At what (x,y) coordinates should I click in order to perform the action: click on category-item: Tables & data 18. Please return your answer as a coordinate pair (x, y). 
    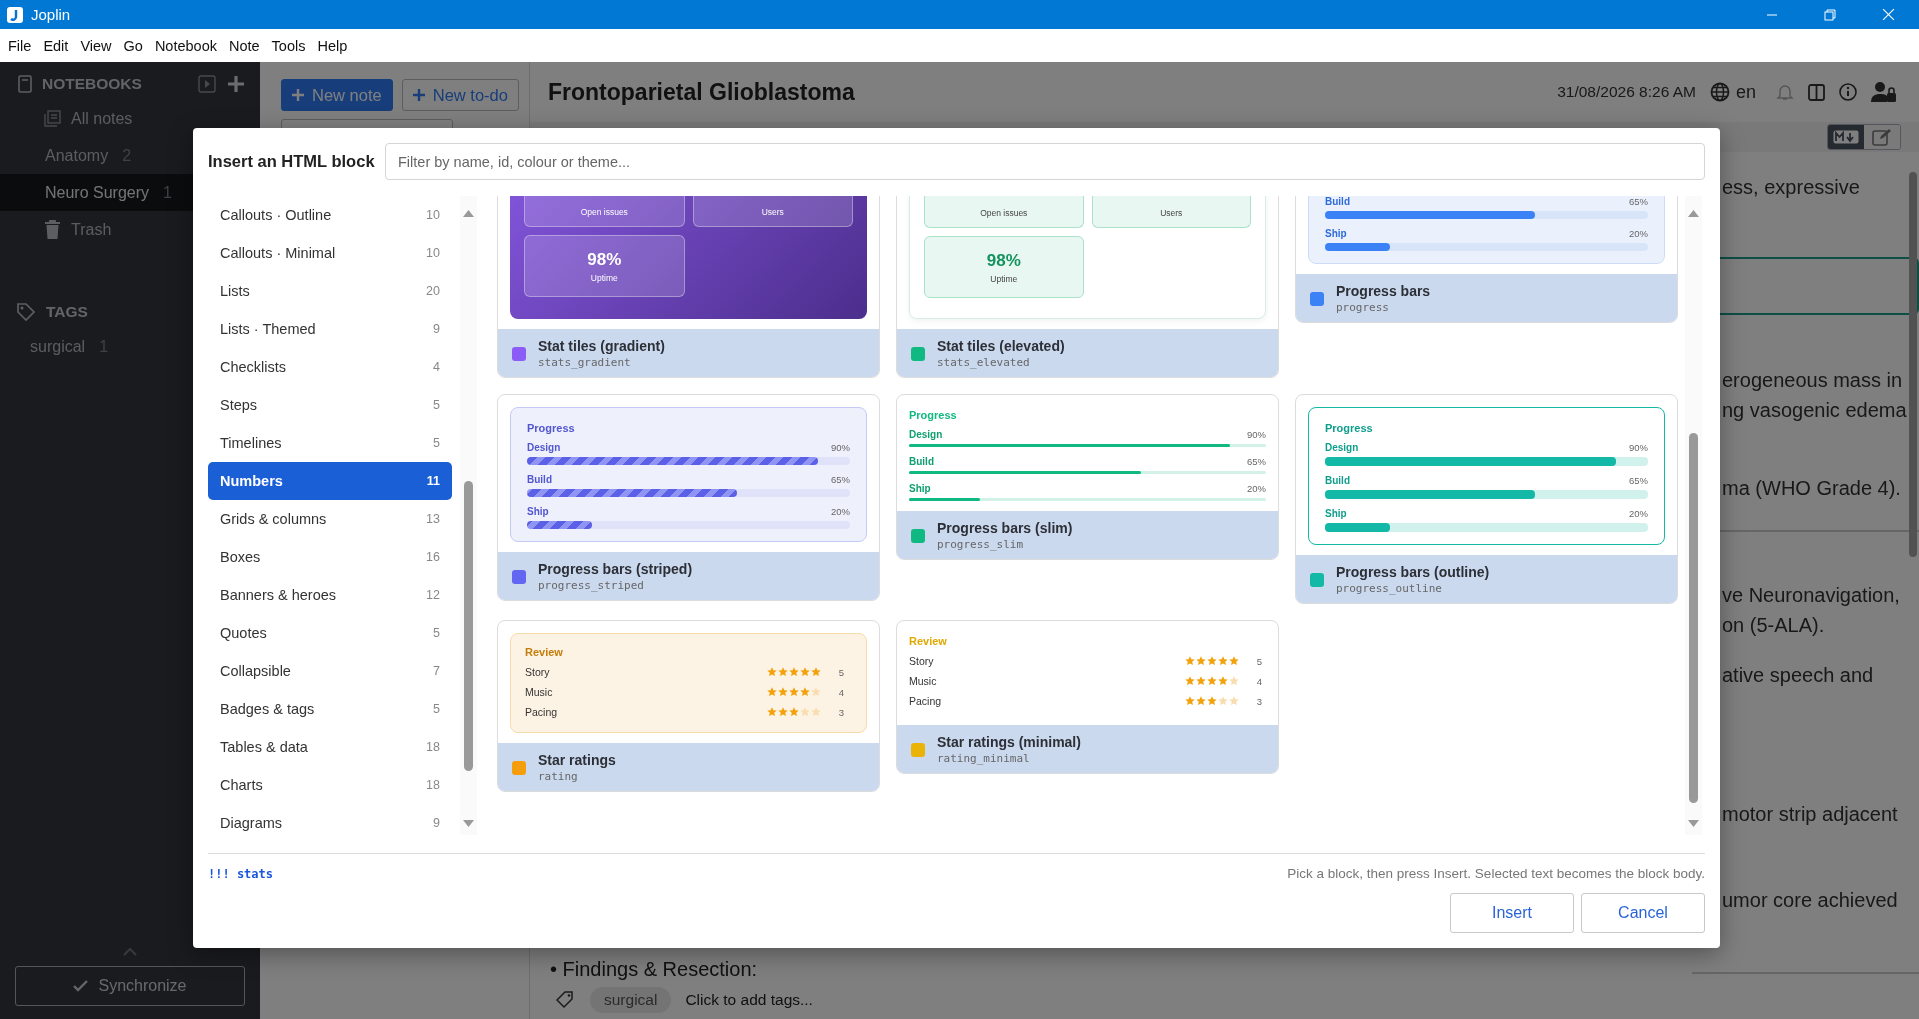
    Looking at the image, I should click on (330, 747).